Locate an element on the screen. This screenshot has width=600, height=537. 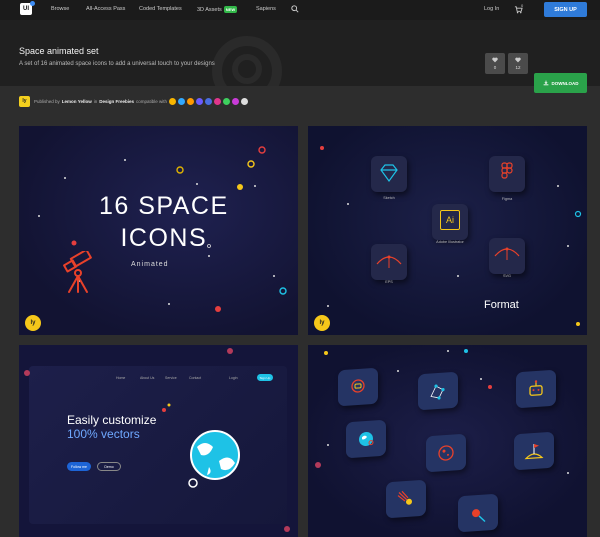
save-button: 12 is located at coordinates (518, 63).